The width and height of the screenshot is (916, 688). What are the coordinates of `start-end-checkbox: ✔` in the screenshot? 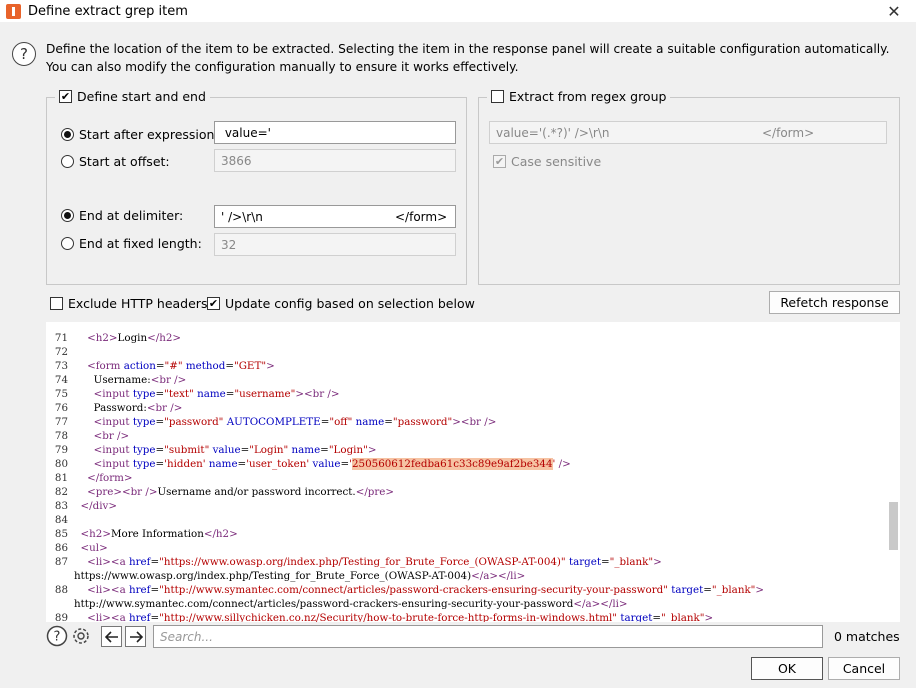 It's located at (65, 96).